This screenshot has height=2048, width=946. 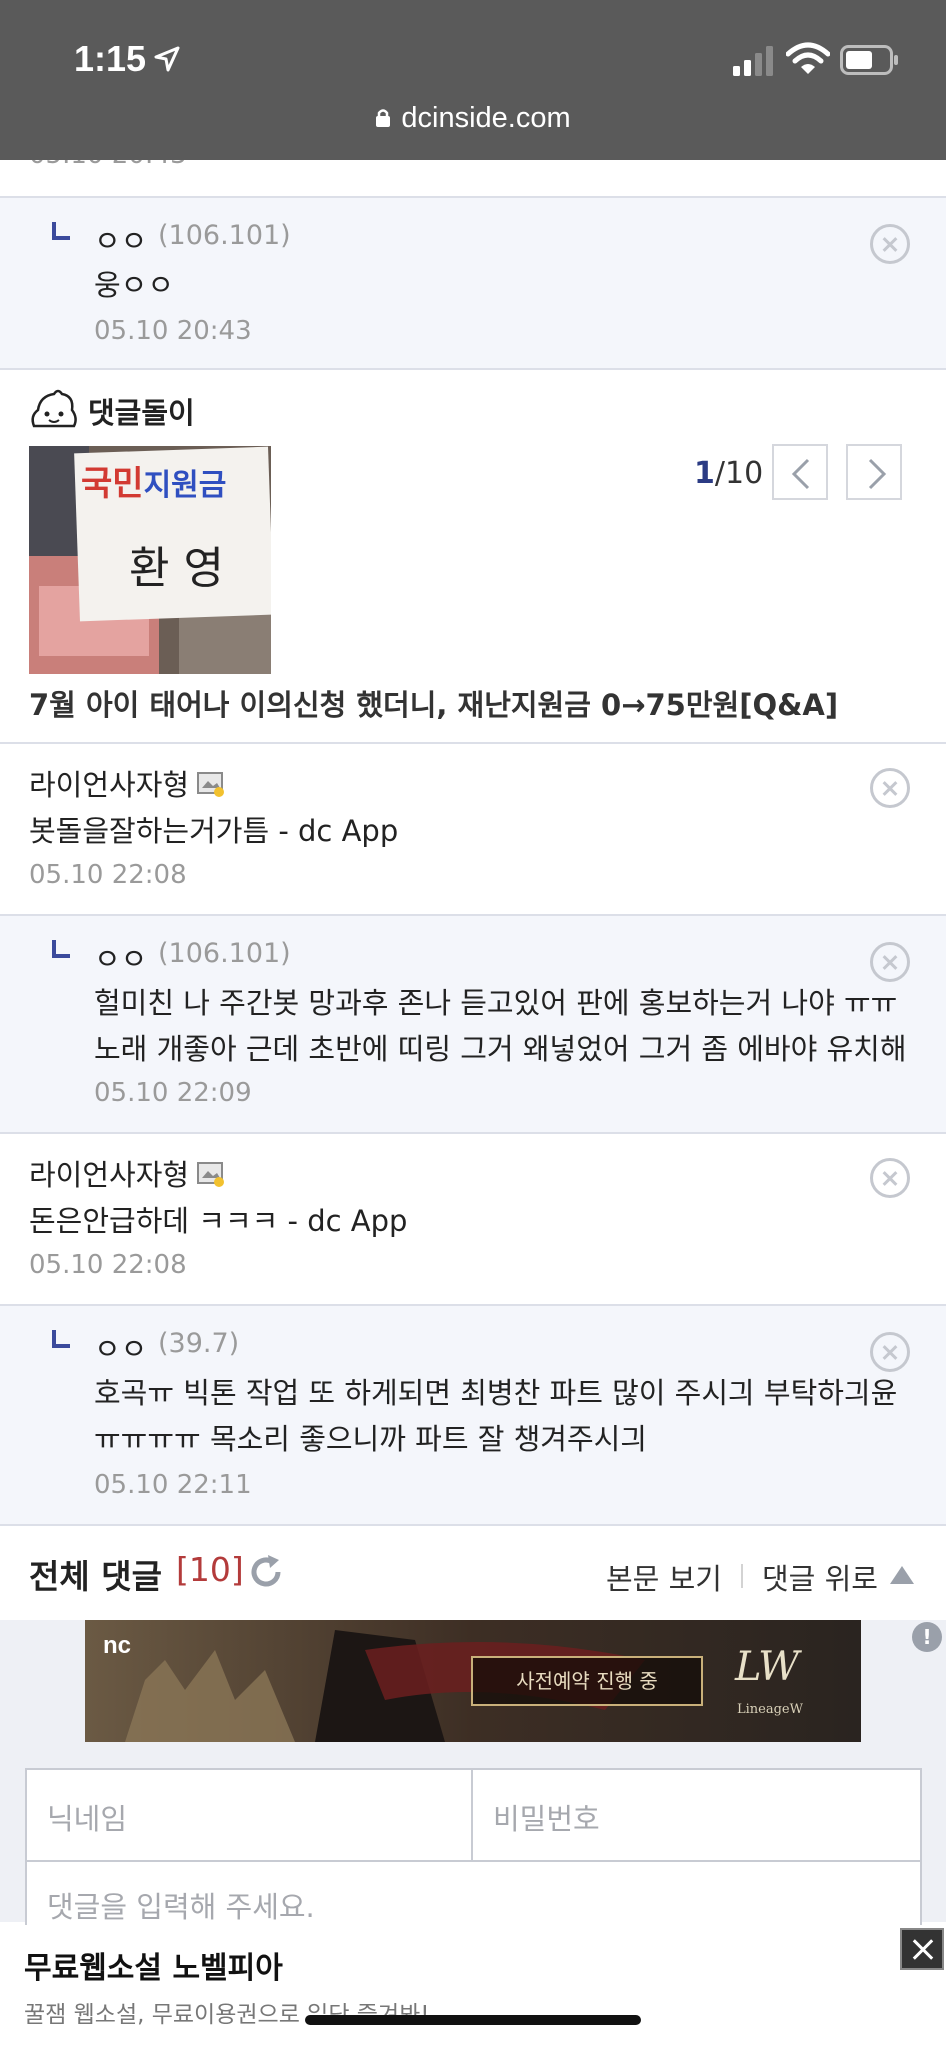 I want to click on comment-date: 05.10 20:43, so click(x=173, y=331).